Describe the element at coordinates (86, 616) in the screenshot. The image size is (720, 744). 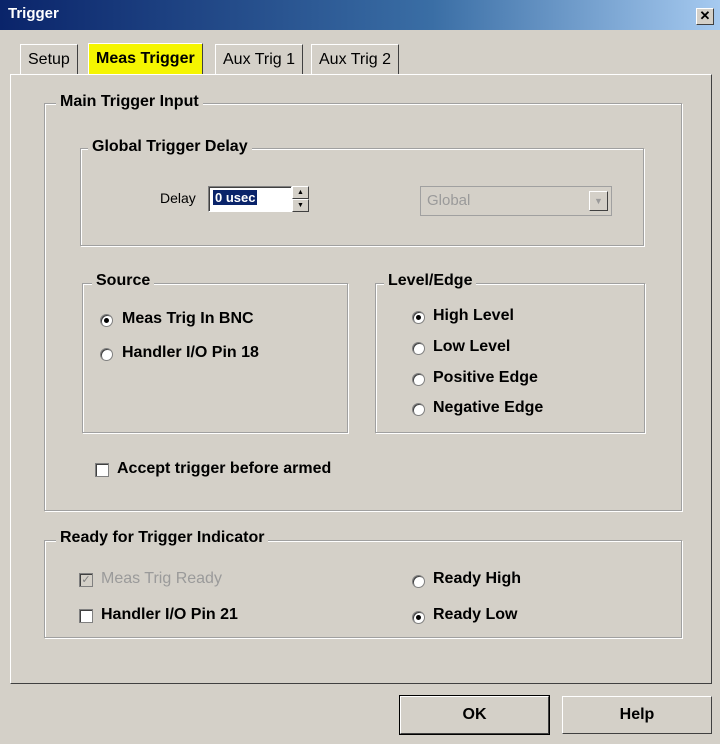
I see `handler-pin21-checkbox` at that location.